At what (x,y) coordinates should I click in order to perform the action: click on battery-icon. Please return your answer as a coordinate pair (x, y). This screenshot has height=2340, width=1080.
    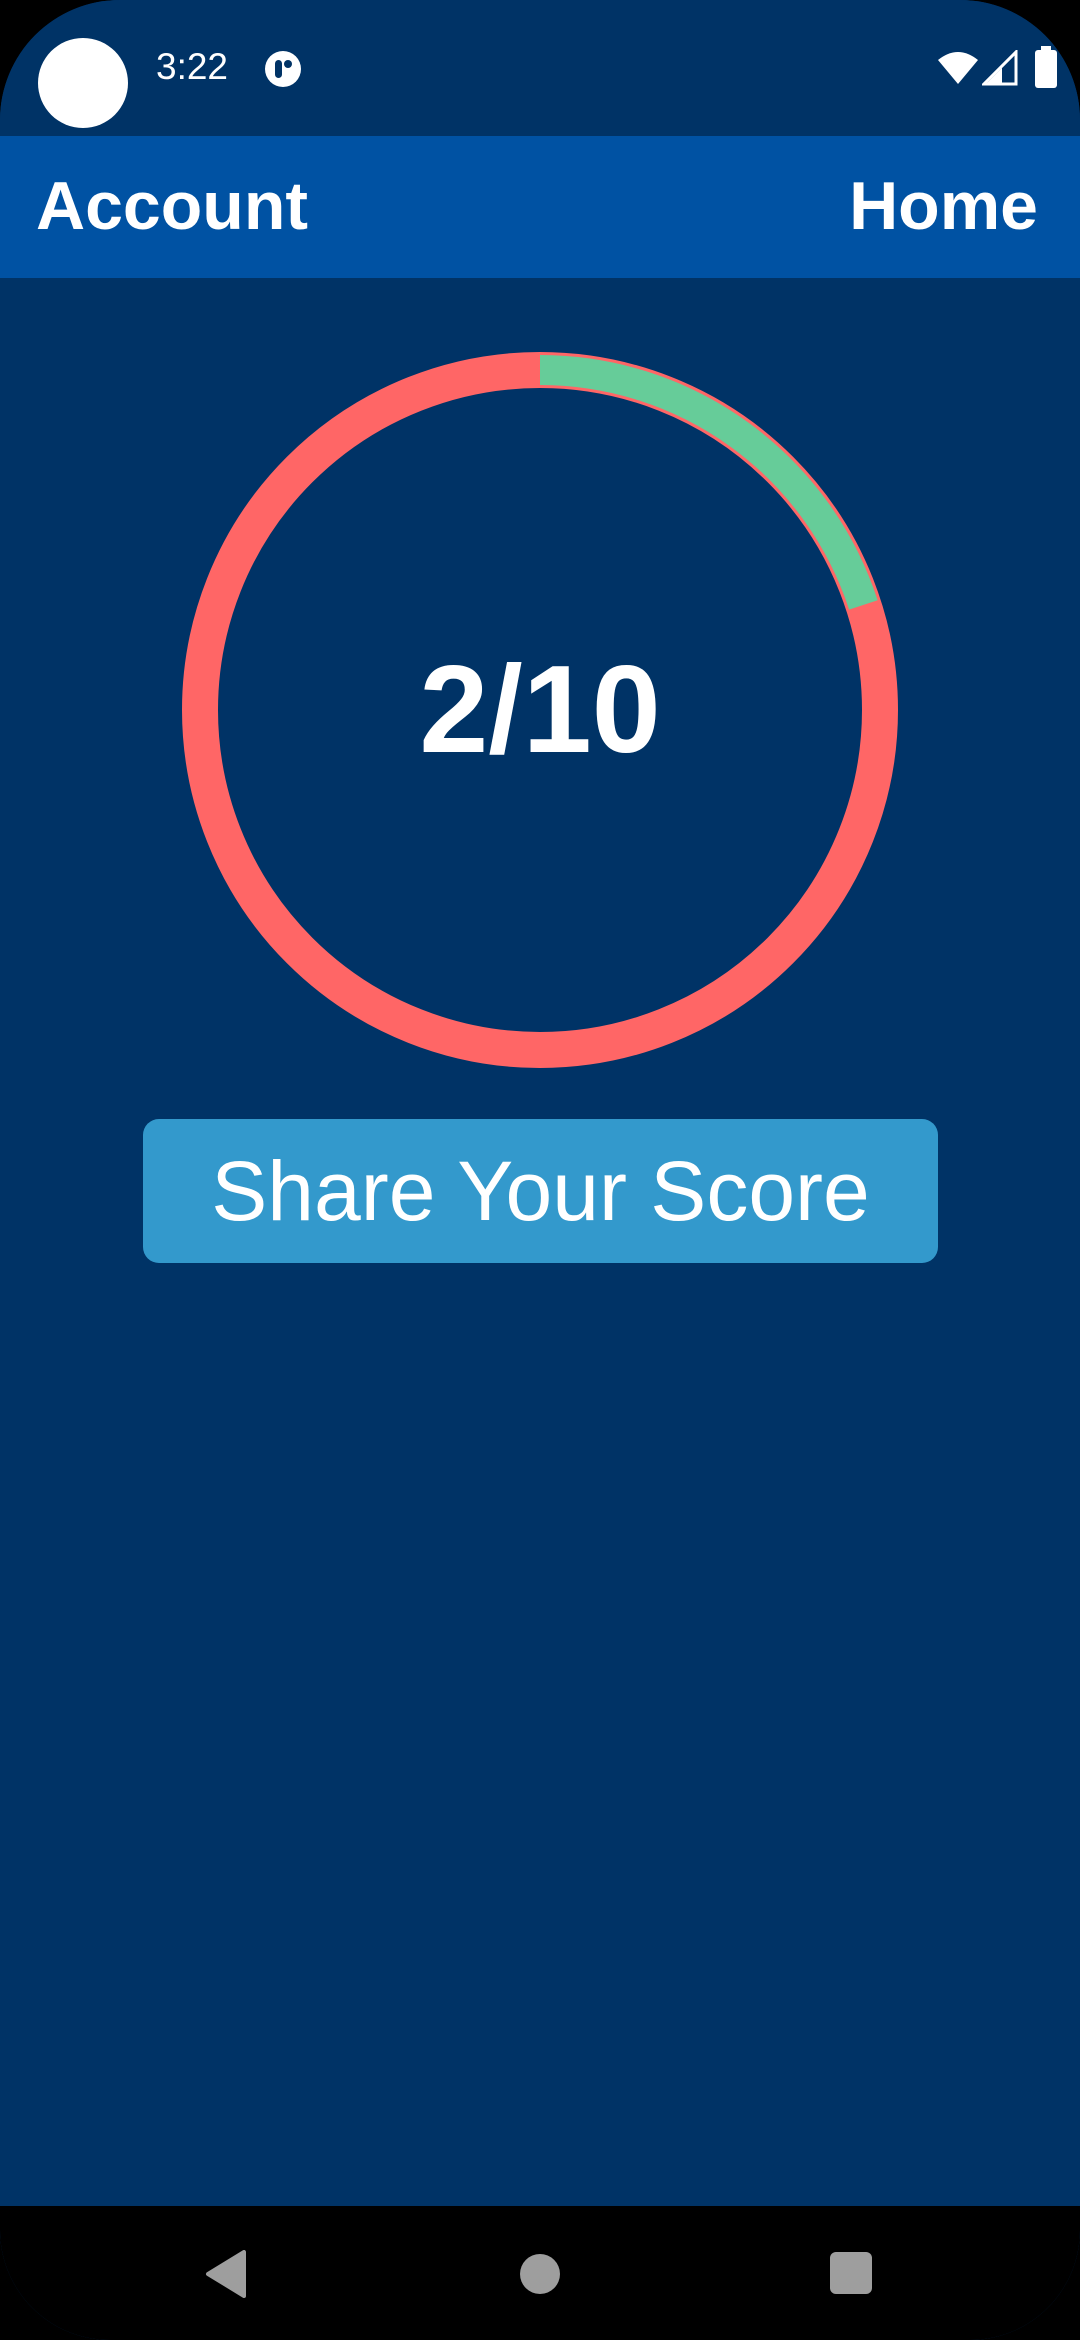
    Looking at the image, I should click on (1046, 67).